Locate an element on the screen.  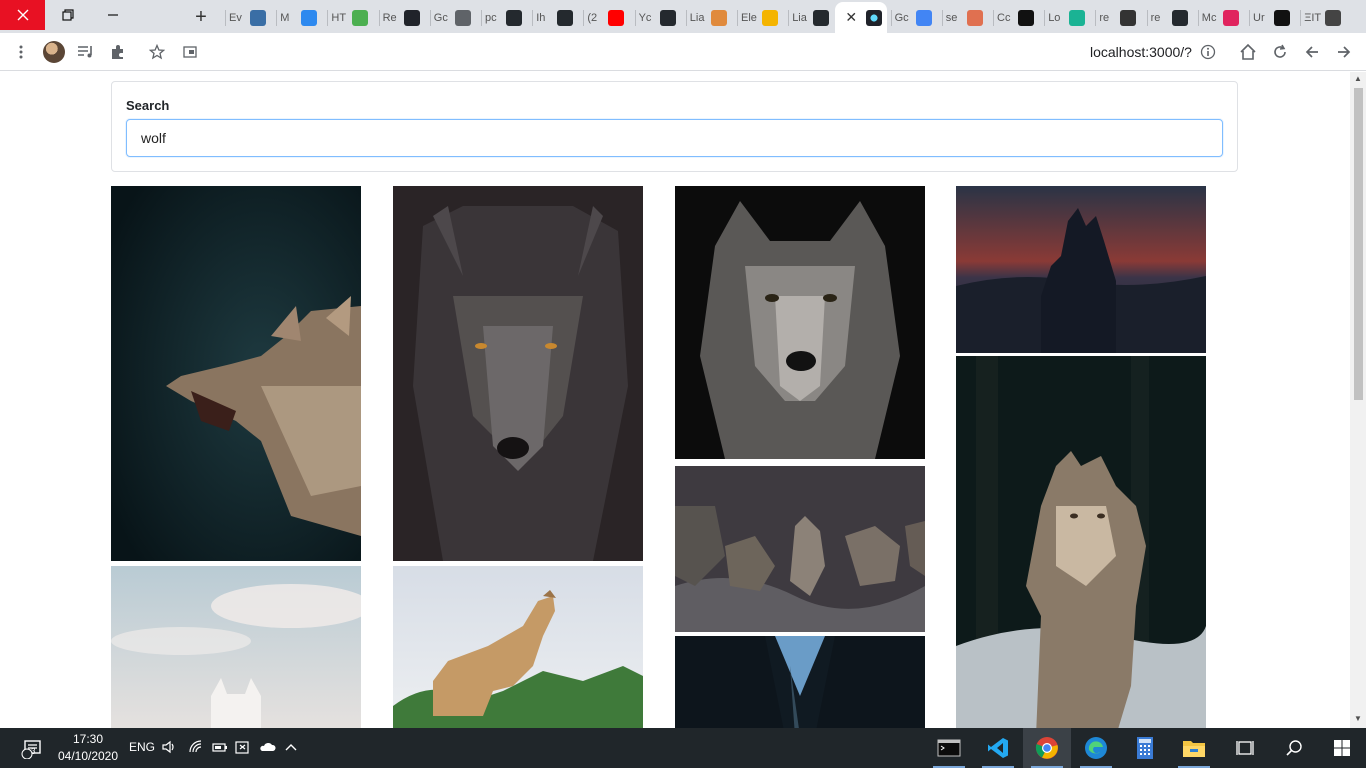
show-hidden-icons-chevron-up-icon is located at coordinates (291, 748).